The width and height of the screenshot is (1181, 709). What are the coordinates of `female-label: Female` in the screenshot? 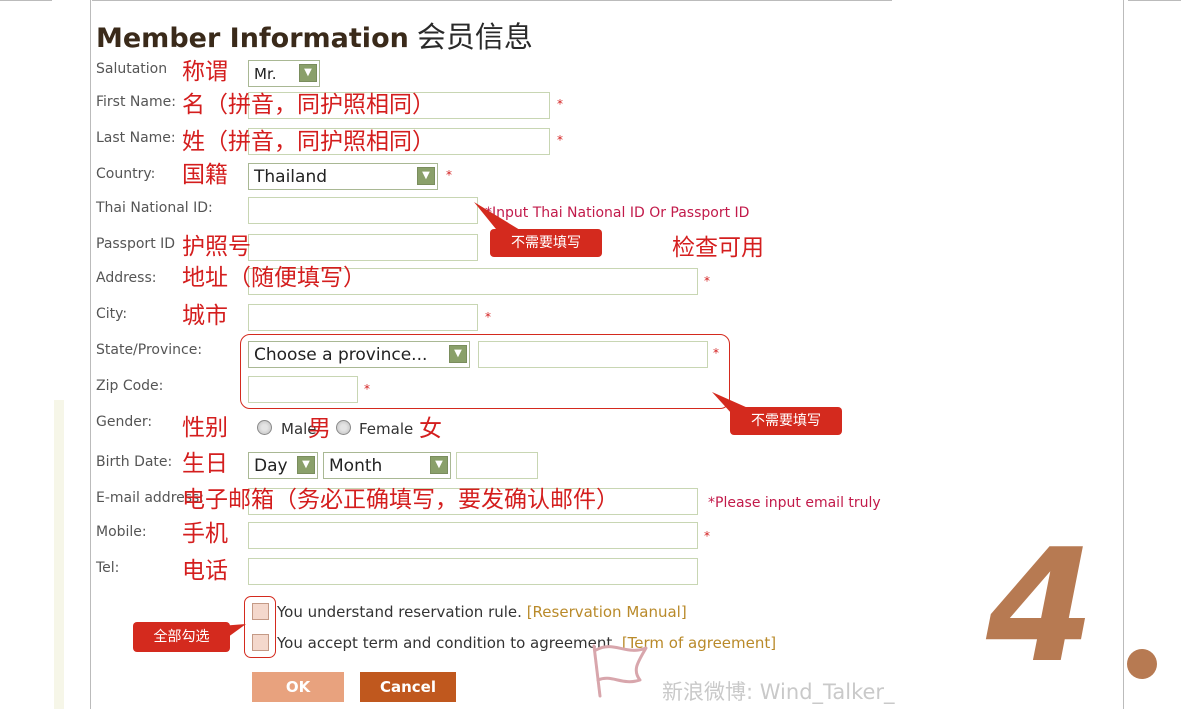 It's located at (386, 429).